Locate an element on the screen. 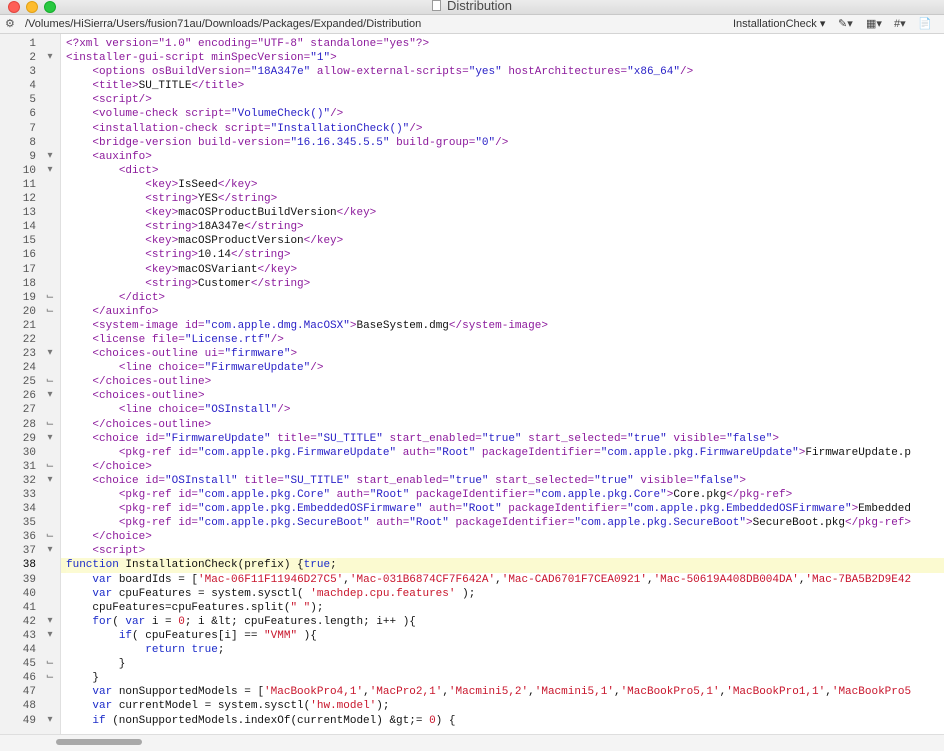 The image size is (944, 751). code-token: </choice> is located at coordinates (122, 466).